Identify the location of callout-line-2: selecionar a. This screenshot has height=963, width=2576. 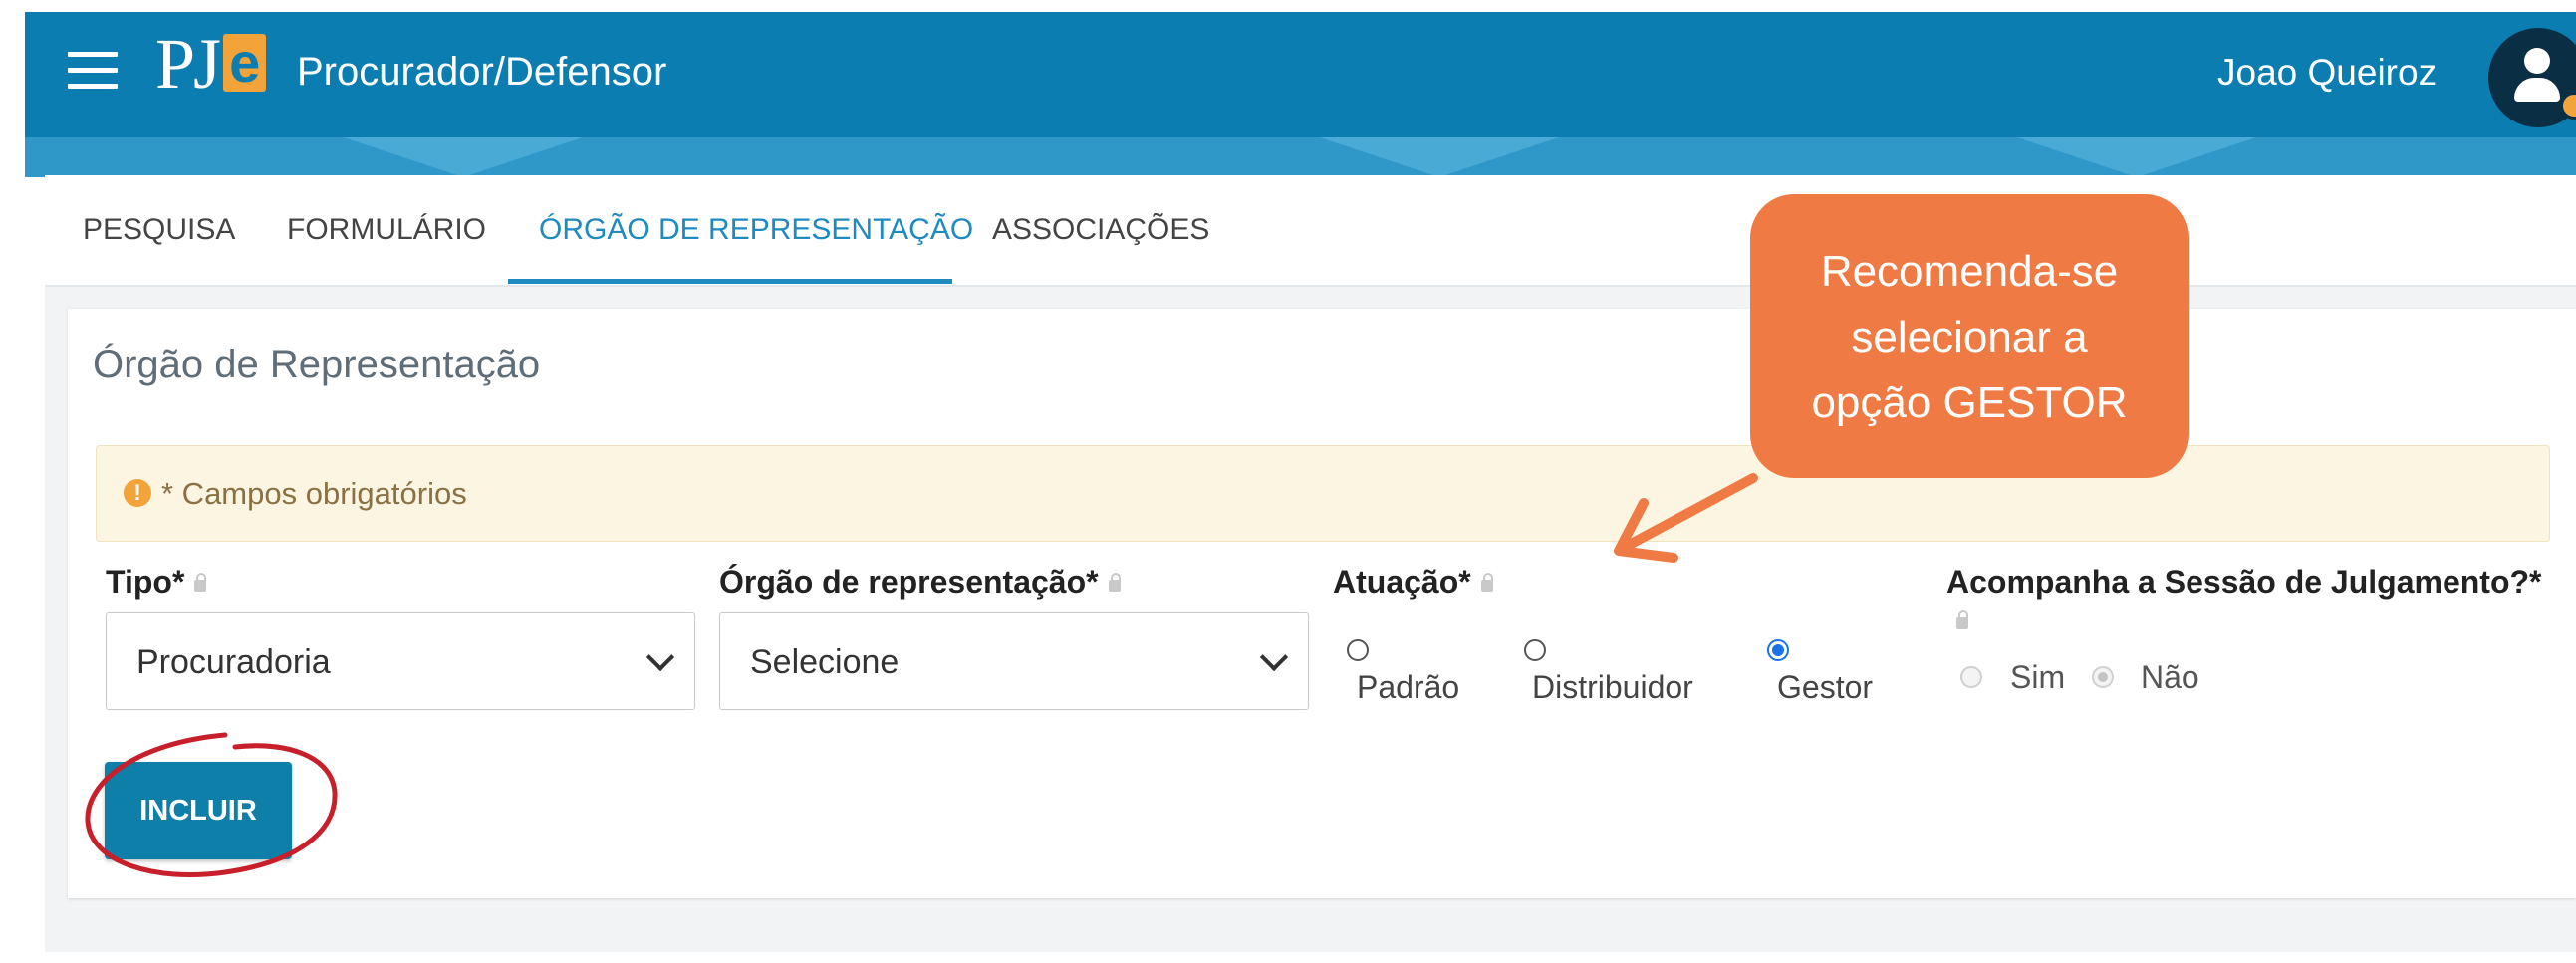
(1969, 337).